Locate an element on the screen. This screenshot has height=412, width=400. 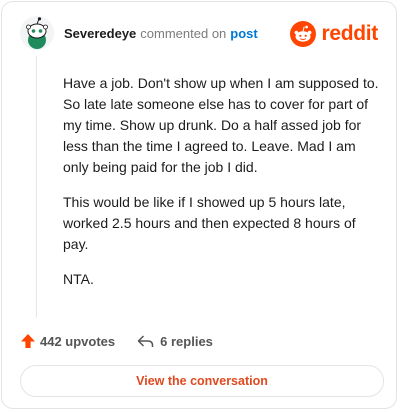
reddit-logo: reddit is located at coordinates (334, 34).